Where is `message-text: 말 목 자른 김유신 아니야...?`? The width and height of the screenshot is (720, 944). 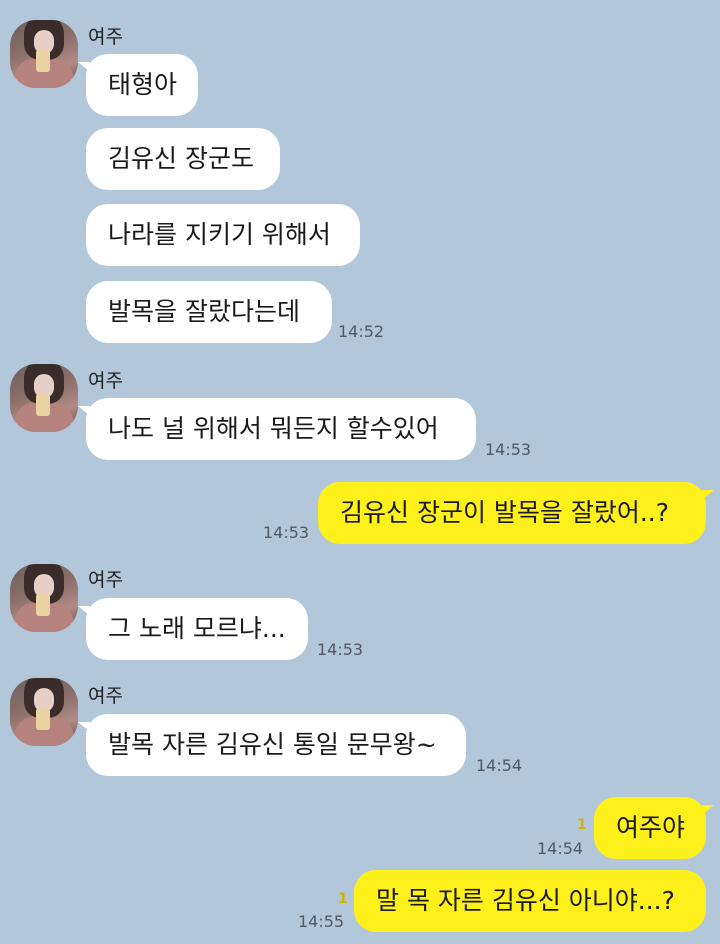
message-text: 말 목 자른 김유신 아니야...? is located at coordinates (525, 900).